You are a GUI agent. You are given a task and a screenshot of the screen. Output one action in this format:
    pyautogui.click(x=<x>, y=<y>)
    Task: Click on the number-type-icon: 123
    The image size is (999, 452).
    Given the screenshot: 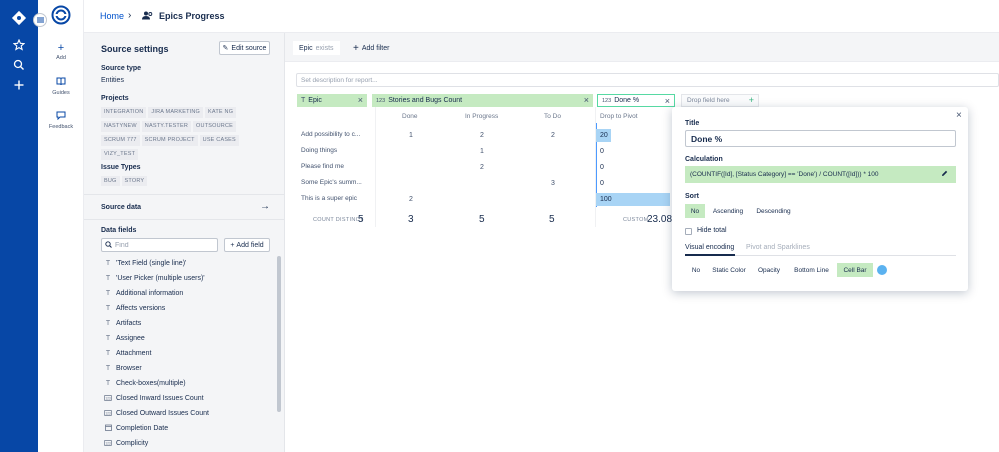 What is the action you would take?
    pyautogui.click(x=607, y=100)
    